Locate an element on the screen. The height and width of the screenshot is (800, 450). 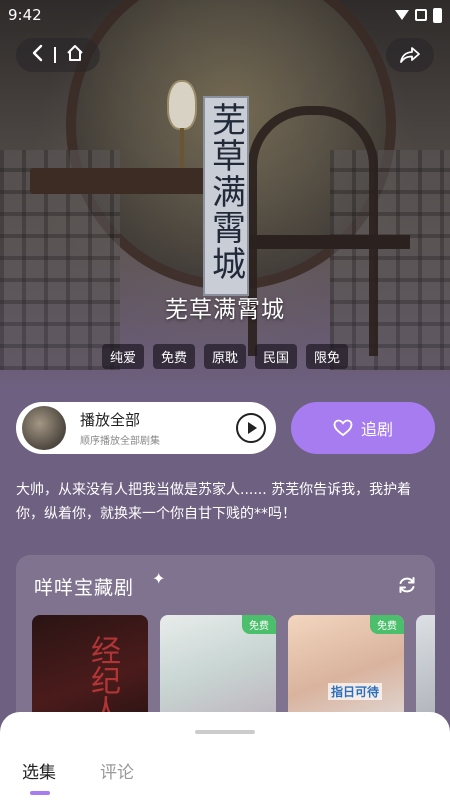
tag: 纯爱 is located at coordinates (122, 356).